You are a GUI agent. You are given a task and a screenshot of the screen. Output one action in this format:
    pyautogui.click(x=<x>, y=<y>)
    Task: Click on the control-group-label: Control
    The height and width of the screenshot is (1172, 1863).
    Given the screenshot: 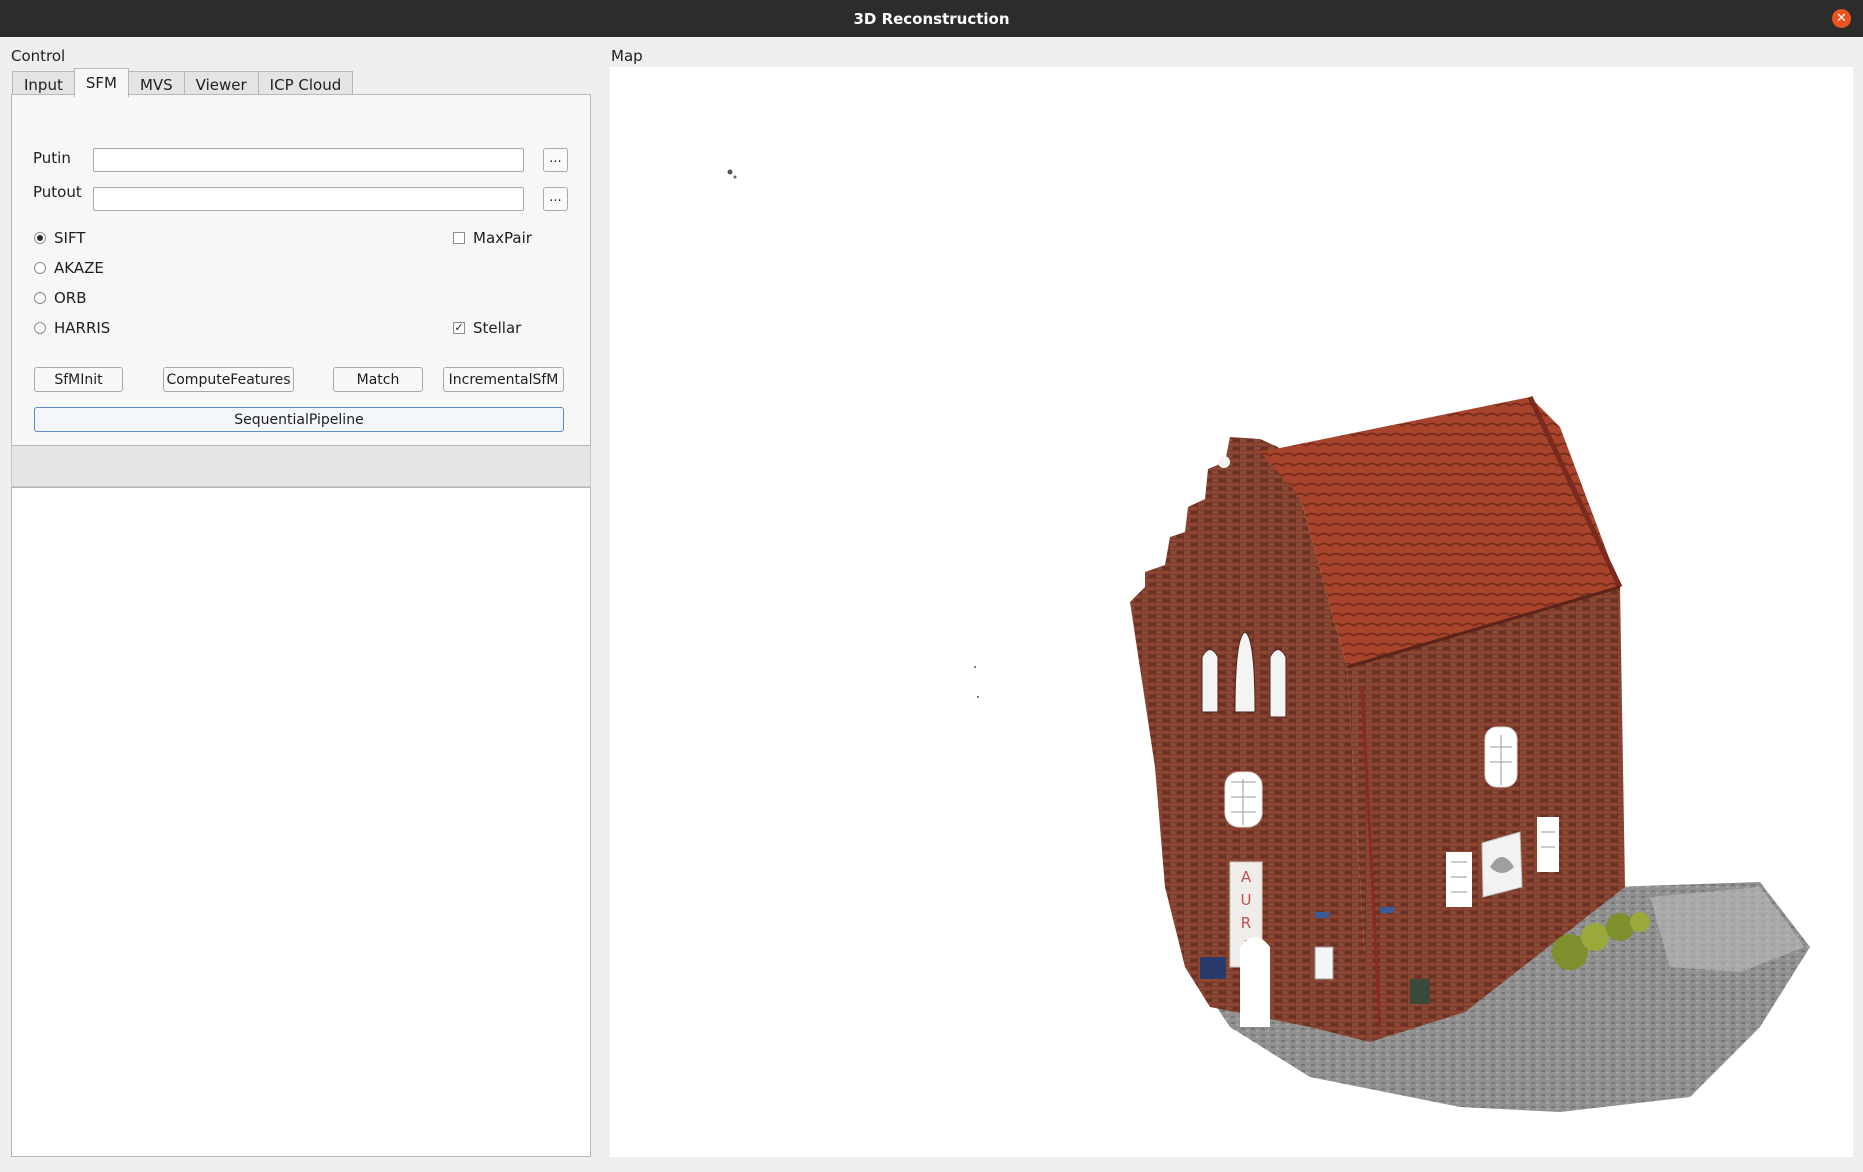 What is the action you would take?
    pyautogui.click(x=38, y=56)
    